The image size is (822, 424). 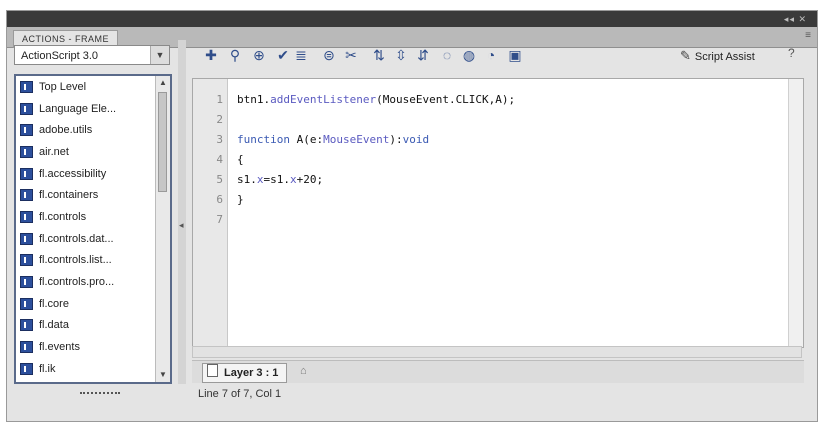 I want to click on code-token: addEventListener, so click(x=323, y=99).